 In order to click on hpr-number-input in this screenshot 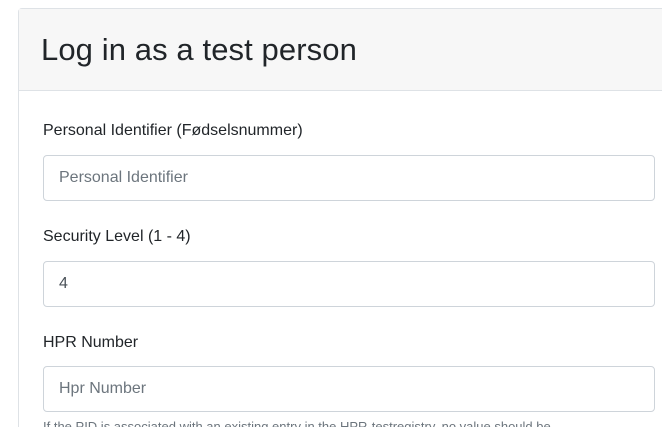, I will do `click(349, 389)`.